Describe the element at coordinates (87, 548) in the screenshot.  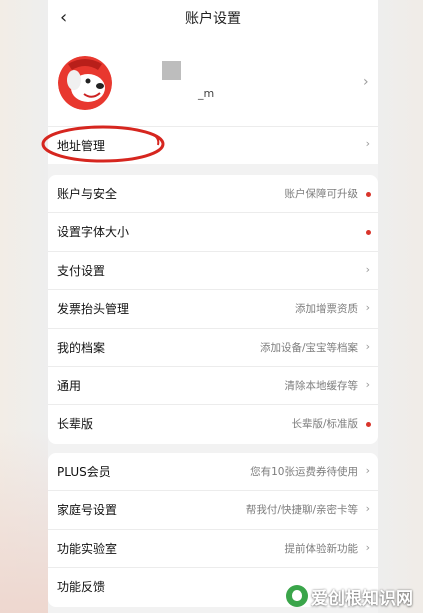
I see `row-label: 功能实验室` at that location.